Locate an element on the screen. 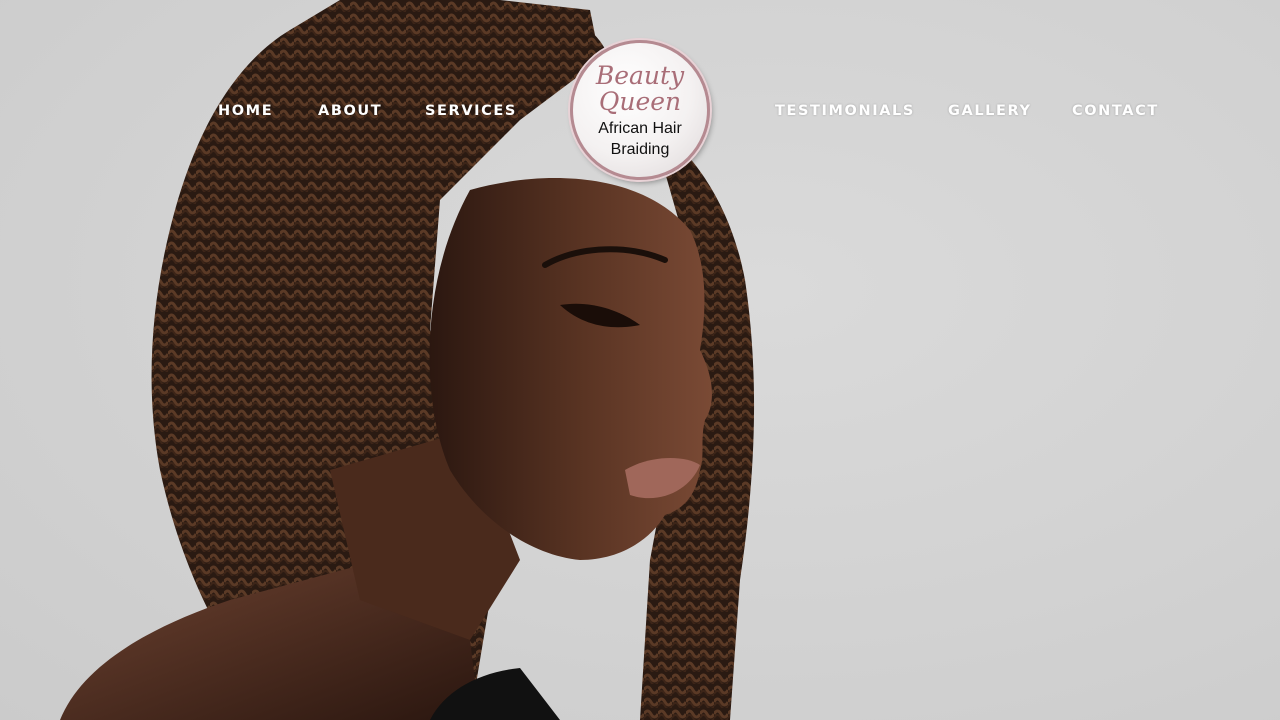 The image size is (1280, 720). logo-text-beauty: Beauty is located at coordinates (640, 75).